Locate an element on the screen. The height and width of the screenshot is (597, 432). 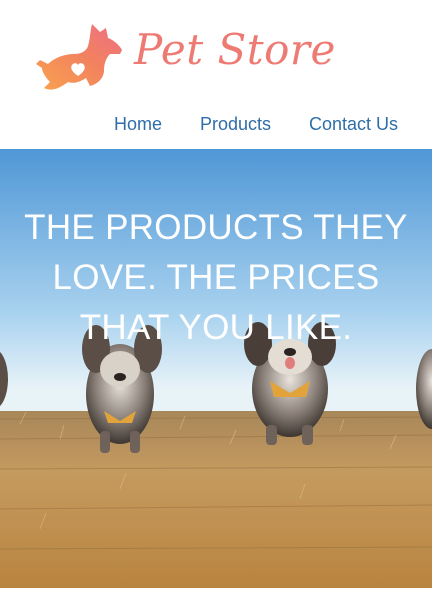
main-nav: Home Products Contact Us is located at coordinates (216, 125).